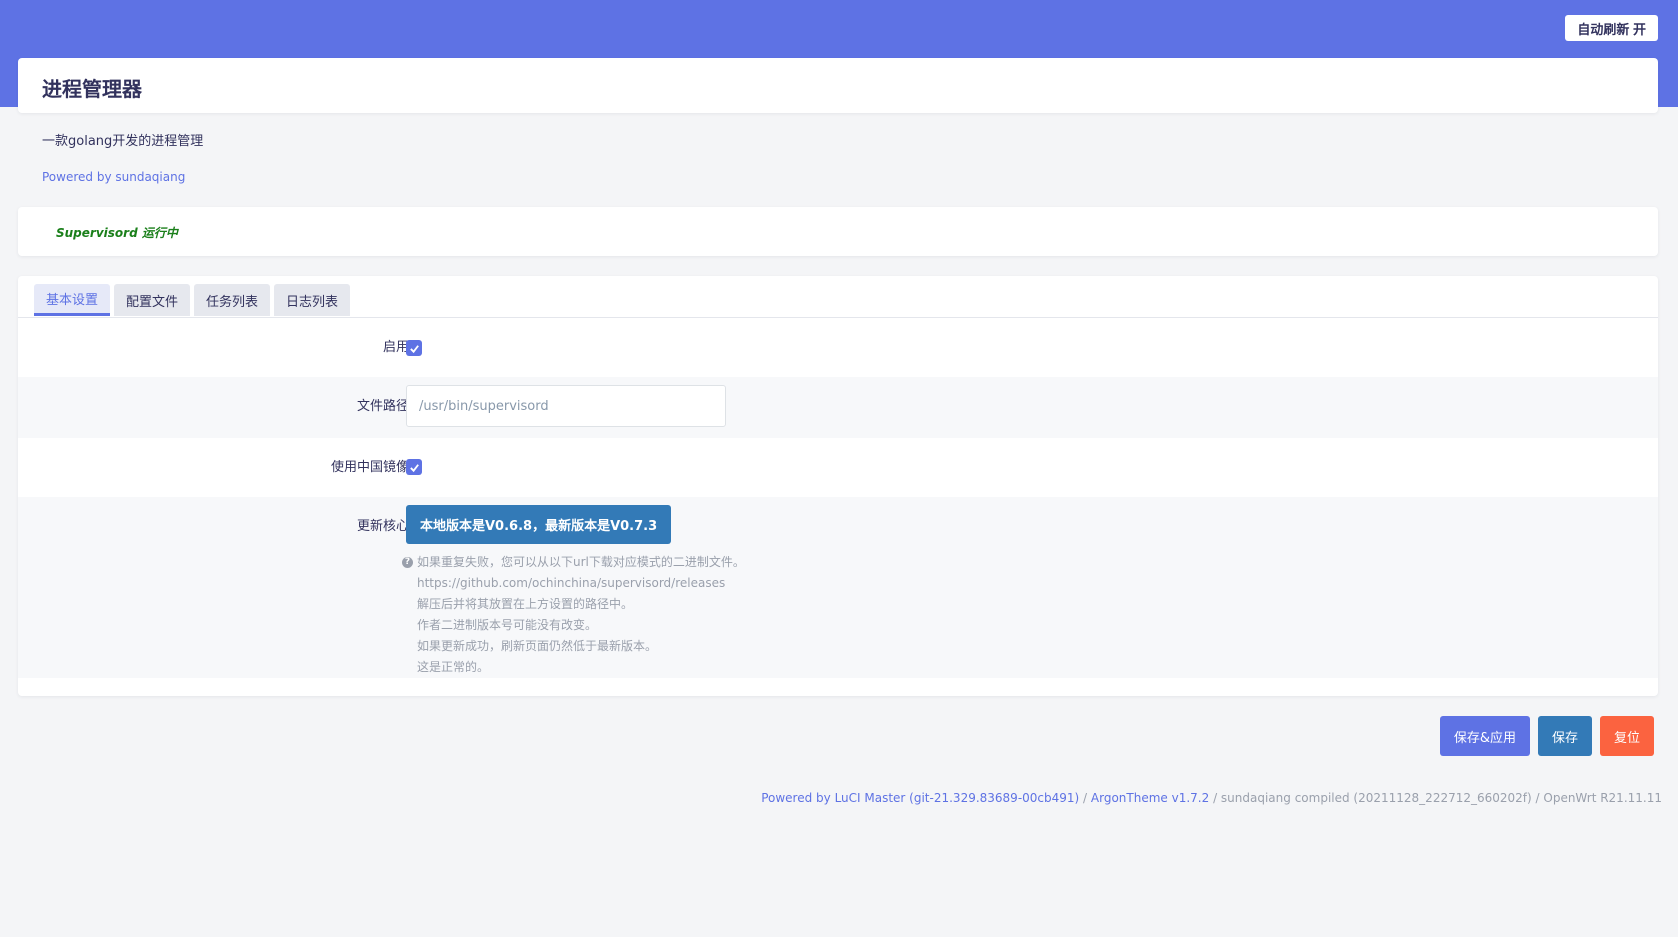 This screenshot has height=937, width=1678. I want to click on help-line-text: 如果重复失败，您可以从以下url下载对应模式的二进制文件。, so click(581, 562).